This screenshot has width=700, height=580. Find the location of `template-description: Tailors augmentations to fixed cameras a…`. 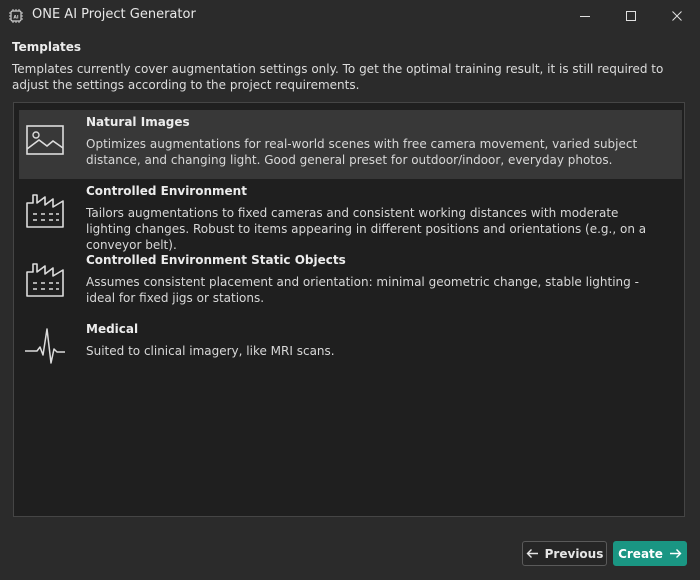

template-description: Tailors augmentations to fixed cameras a… is located at coordinates (366, 229).